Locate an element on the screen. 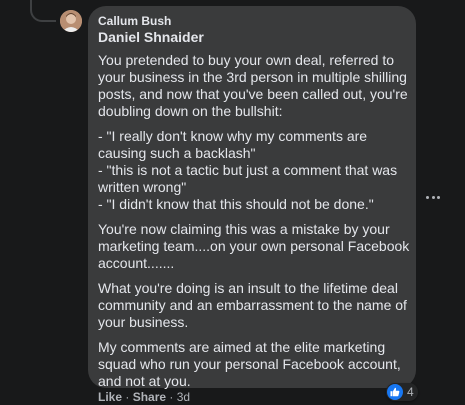 The height and width of the screenshot is (405, 465). reaction-count: 4 is located at coordinates (410, 392).